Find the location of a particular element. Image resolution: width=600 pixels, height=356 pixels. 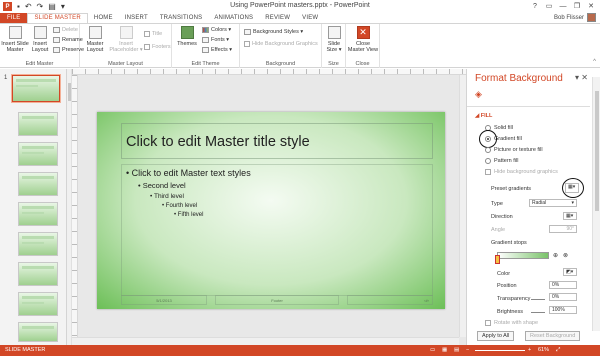

tab-review: REVIEW is located at coordinates (277, 18).